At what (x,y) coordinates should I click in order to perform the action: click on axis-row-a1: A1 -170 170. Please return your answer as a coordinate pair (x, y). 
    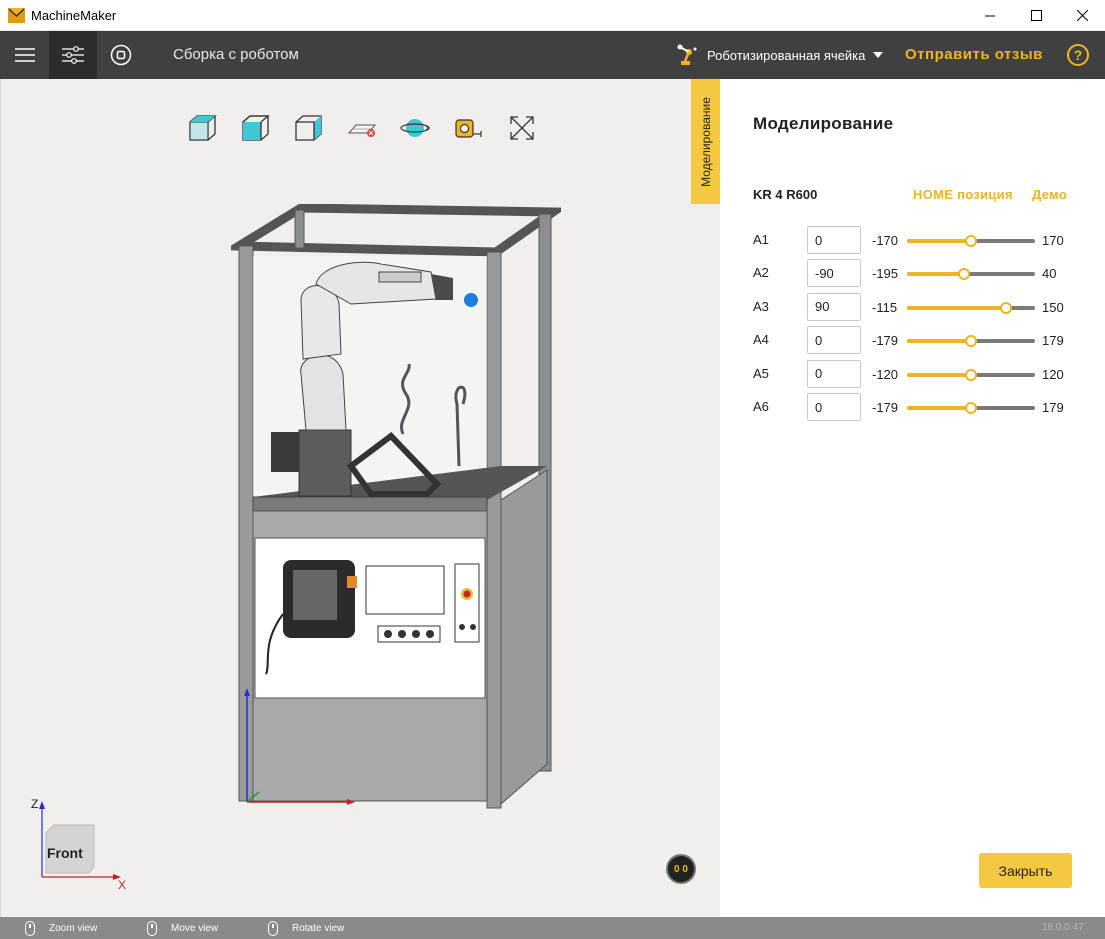
    Looking at the image, I should click on (918, 240).